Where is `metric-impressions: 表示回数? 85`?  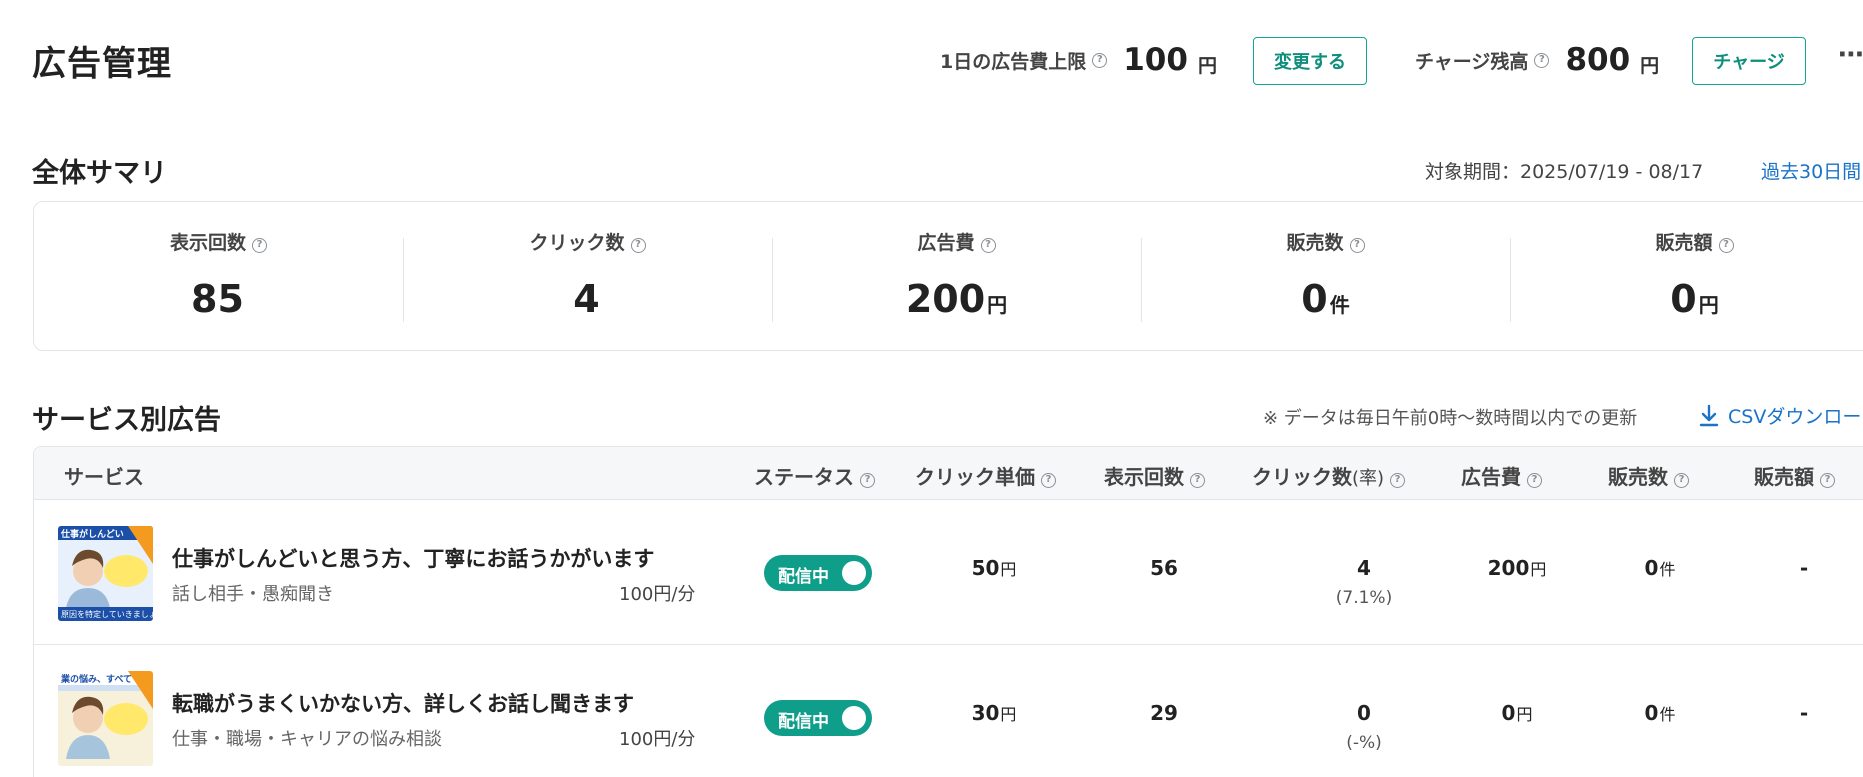 metric-impressions: 表示回数? 85 is located at coordinates (218, 277).